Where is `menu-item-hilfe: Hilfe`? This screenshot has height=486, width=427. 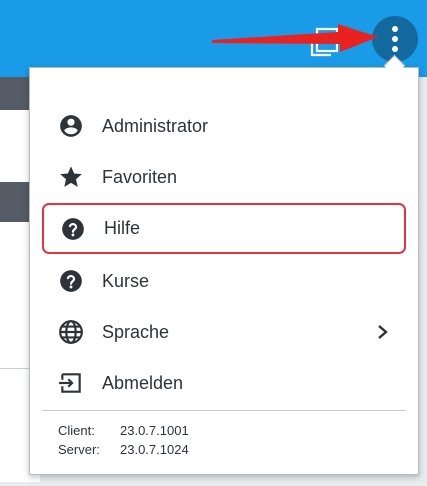
menu-item-hilfe: Hilfe is located at coordinates (224, 228).